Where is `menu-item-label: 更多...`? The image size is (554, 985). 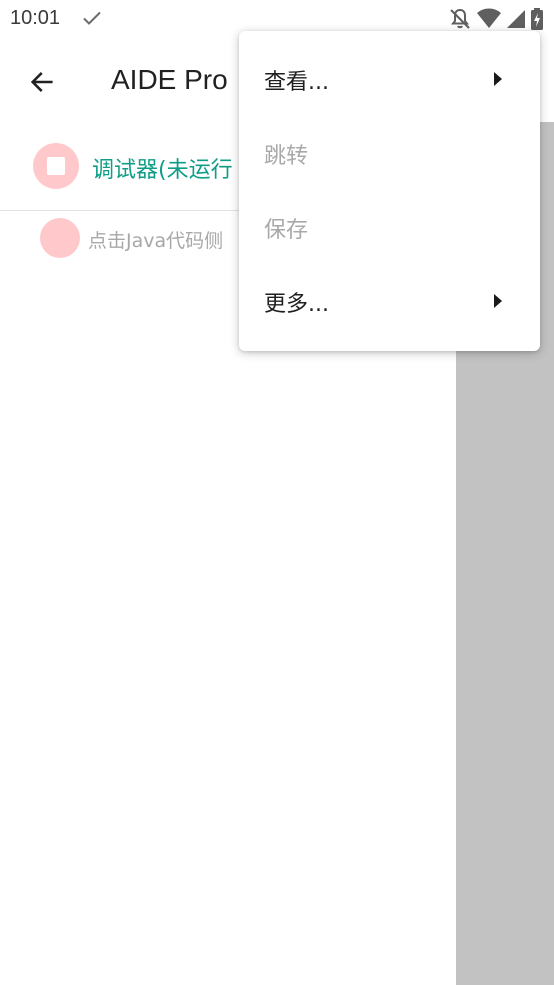
menu-item-label: 更多... is located at coordinates (296, 304).